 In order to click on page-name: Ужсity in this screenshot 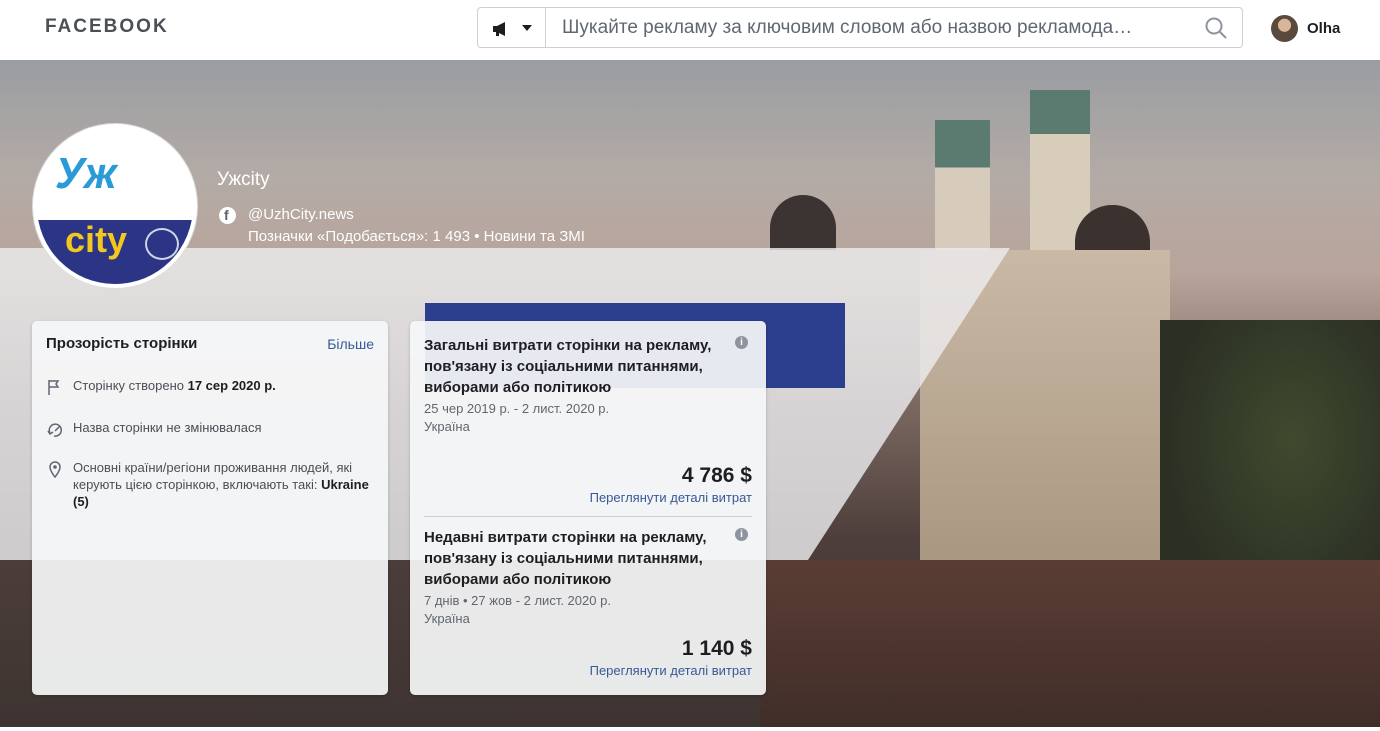, I will do `click(243, 180)`.